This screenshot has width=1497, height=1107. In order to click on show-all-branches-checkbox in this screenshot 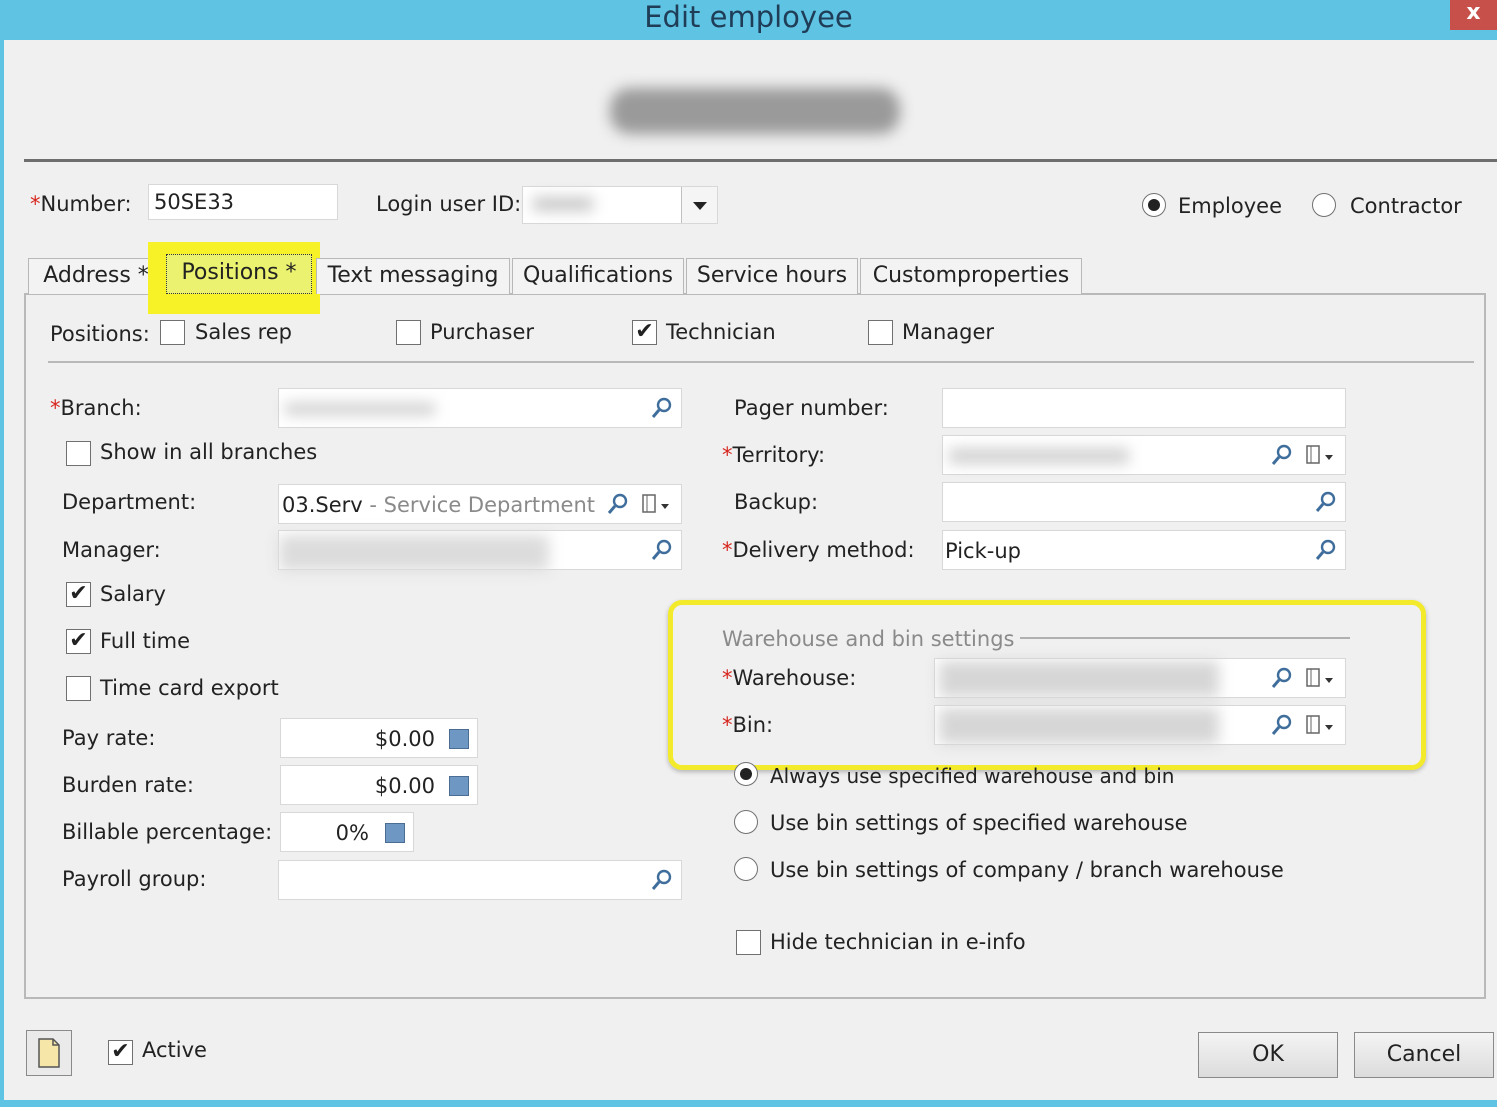, I will do `click(78, 453)`.